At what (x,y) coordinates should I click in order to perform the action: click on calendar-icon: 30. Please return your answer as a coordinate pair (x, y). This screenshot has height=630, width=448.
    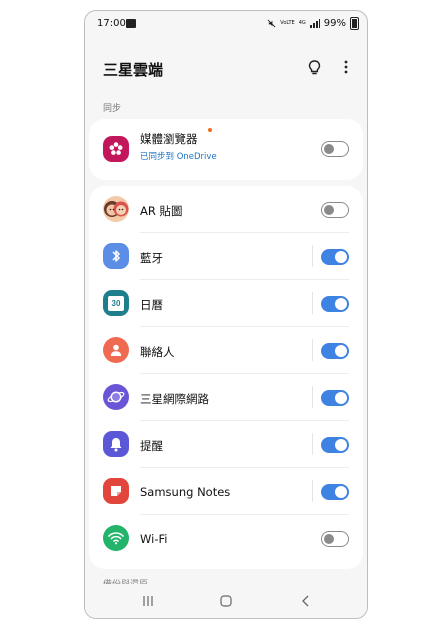
    Looking at the image, I should click on (116, 303).